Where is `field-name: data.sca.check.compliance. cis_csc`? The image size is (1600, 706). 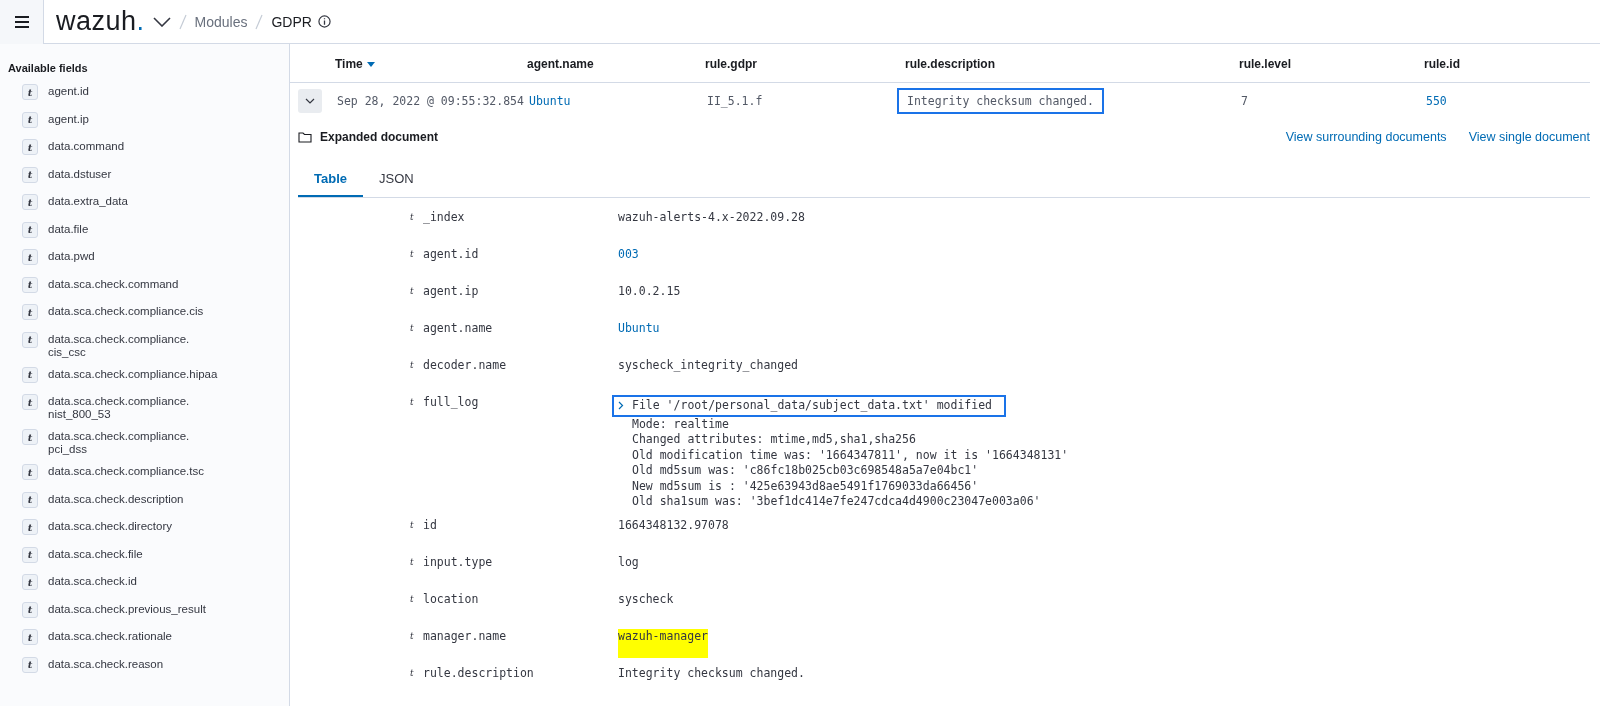
field-name: data.sca.check.compliance. cis_csc is located at coordinates (119, 345).